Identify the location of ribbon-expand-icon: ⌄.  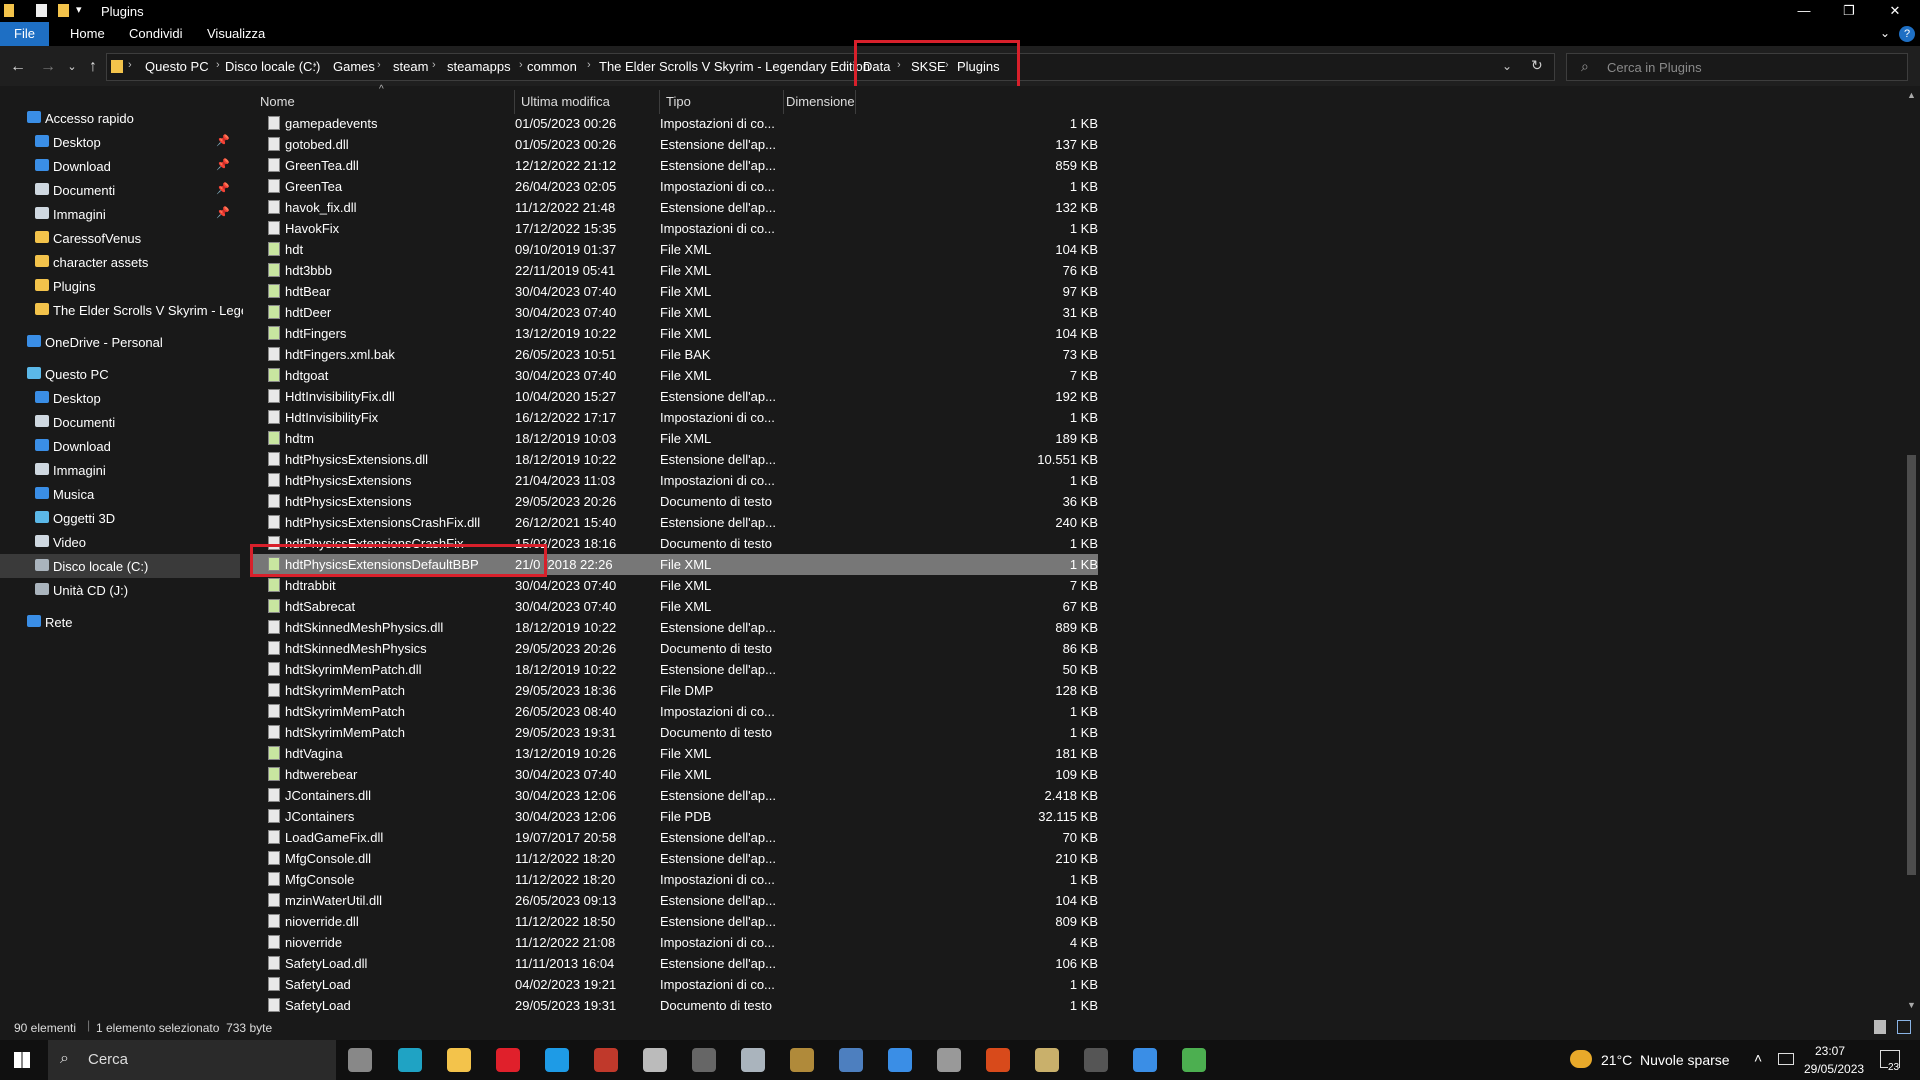
(1885, 33).